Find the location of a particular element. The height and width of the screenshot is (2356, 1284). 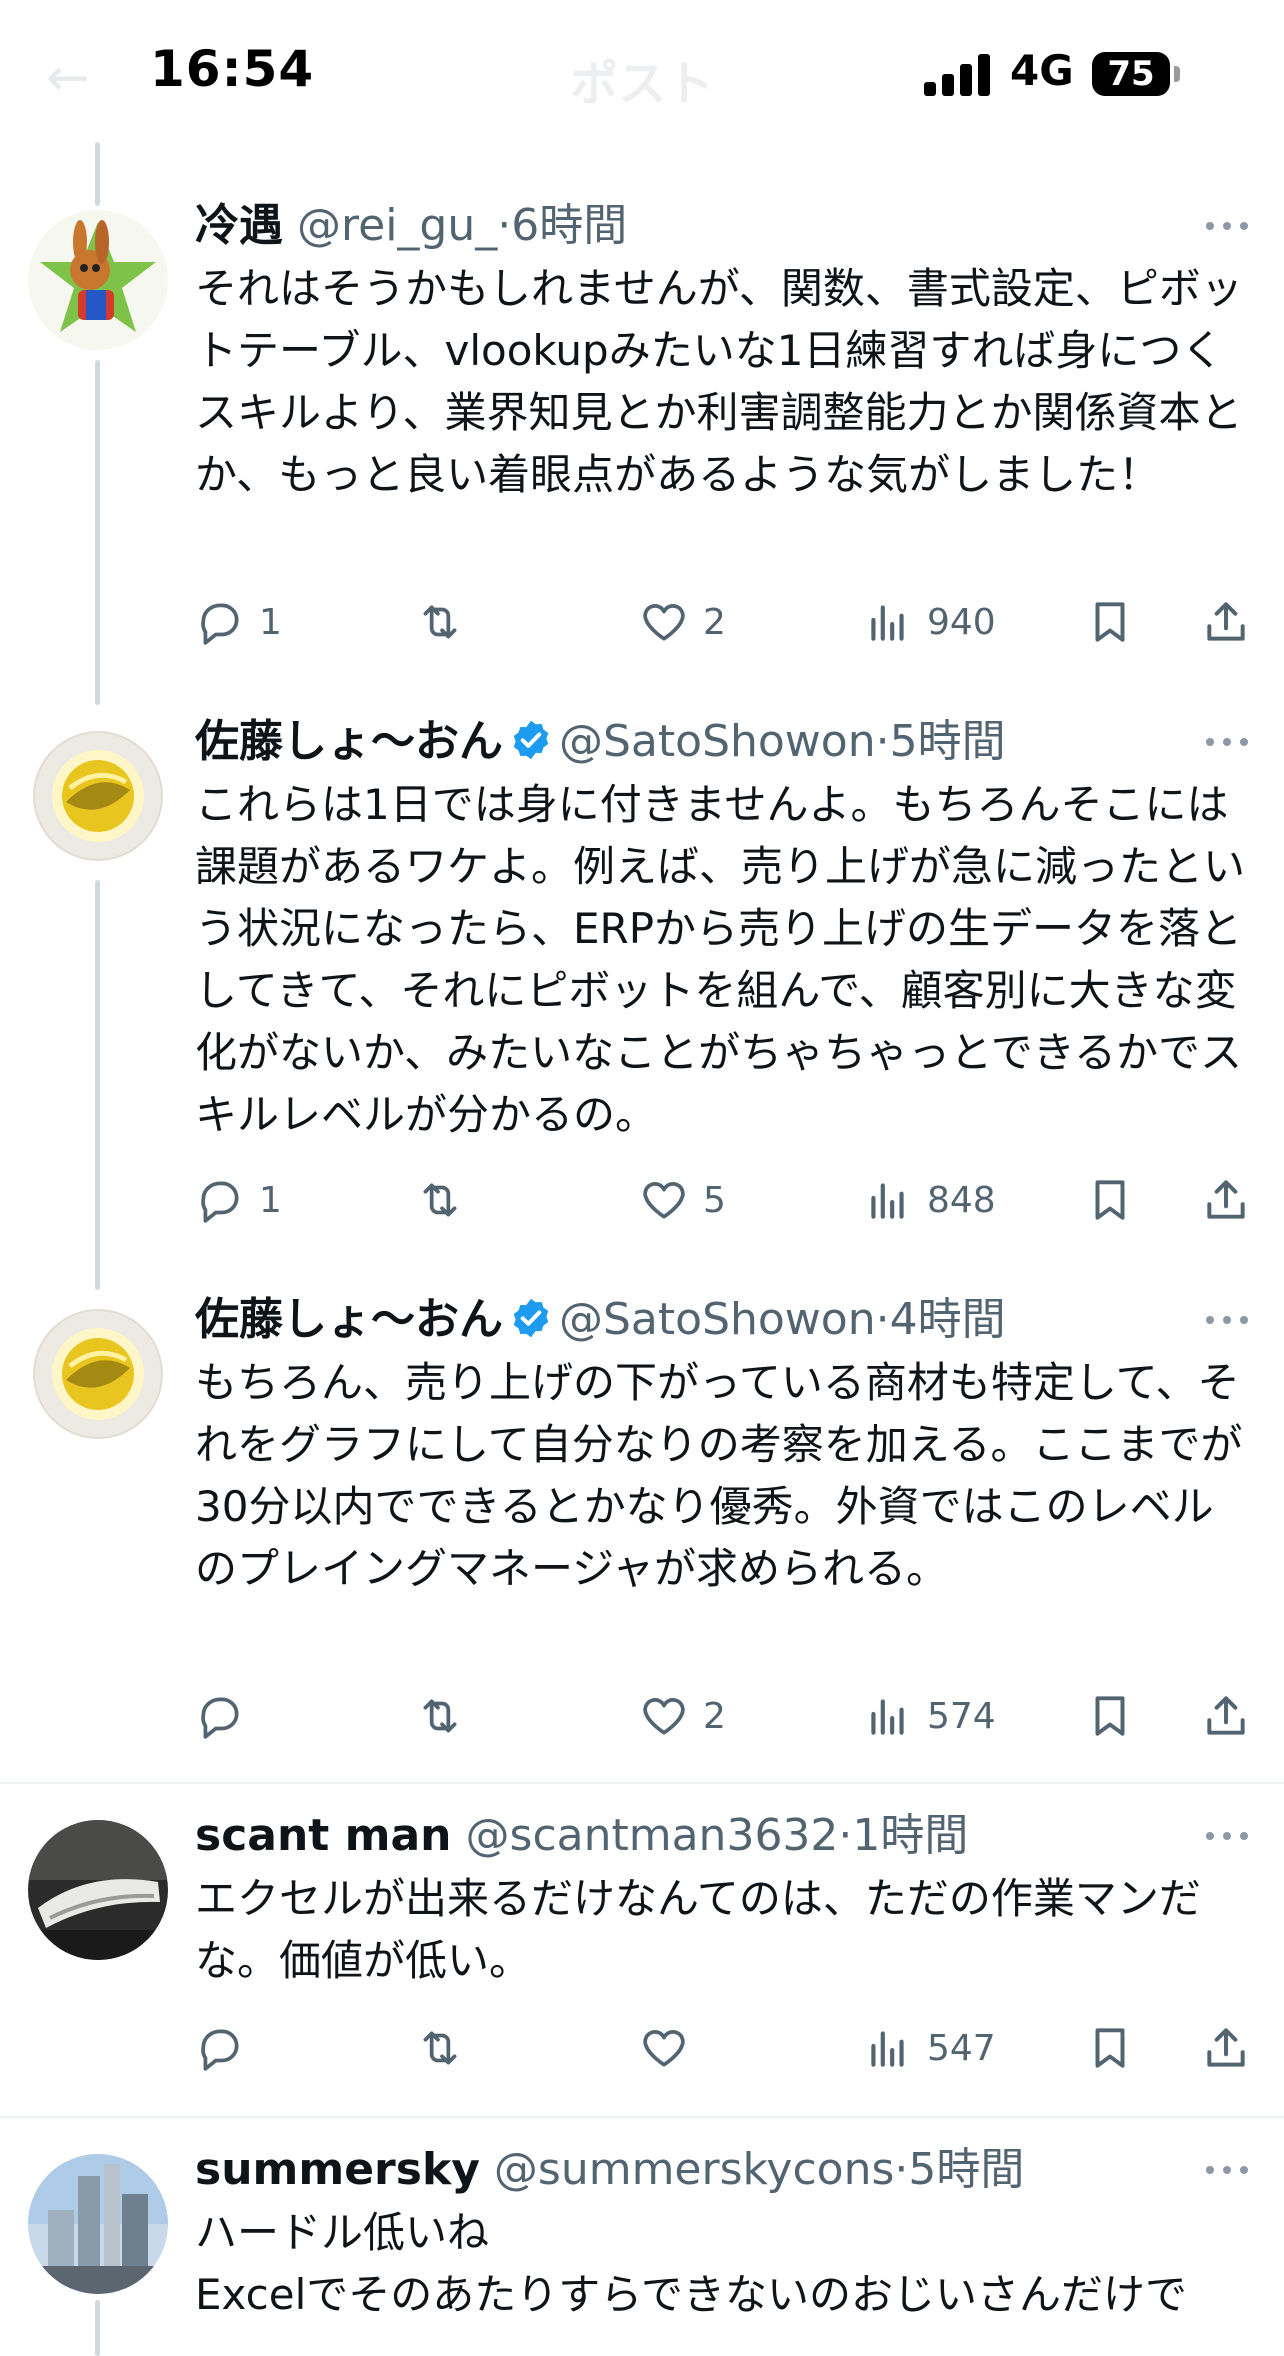

divider is located at coordinates (642, 2117).